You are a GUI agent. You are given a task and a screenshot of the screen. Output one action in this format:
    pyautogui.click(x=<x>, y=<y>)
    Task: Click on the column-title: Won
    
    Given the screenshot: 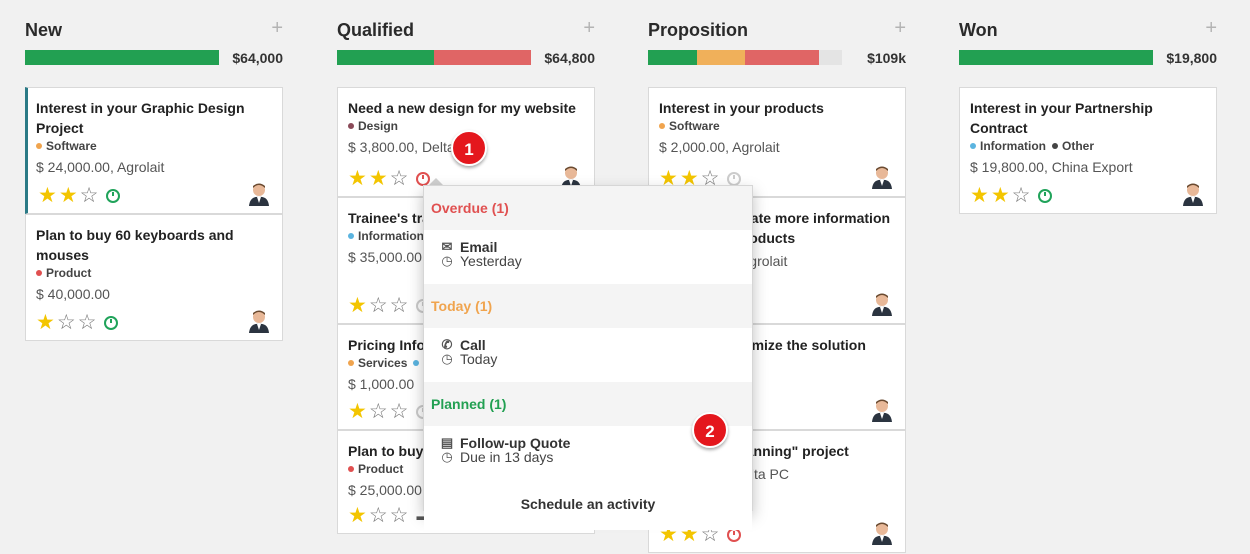 What is the action you would take?
    pyautogui.click(x=978, y=30)
    